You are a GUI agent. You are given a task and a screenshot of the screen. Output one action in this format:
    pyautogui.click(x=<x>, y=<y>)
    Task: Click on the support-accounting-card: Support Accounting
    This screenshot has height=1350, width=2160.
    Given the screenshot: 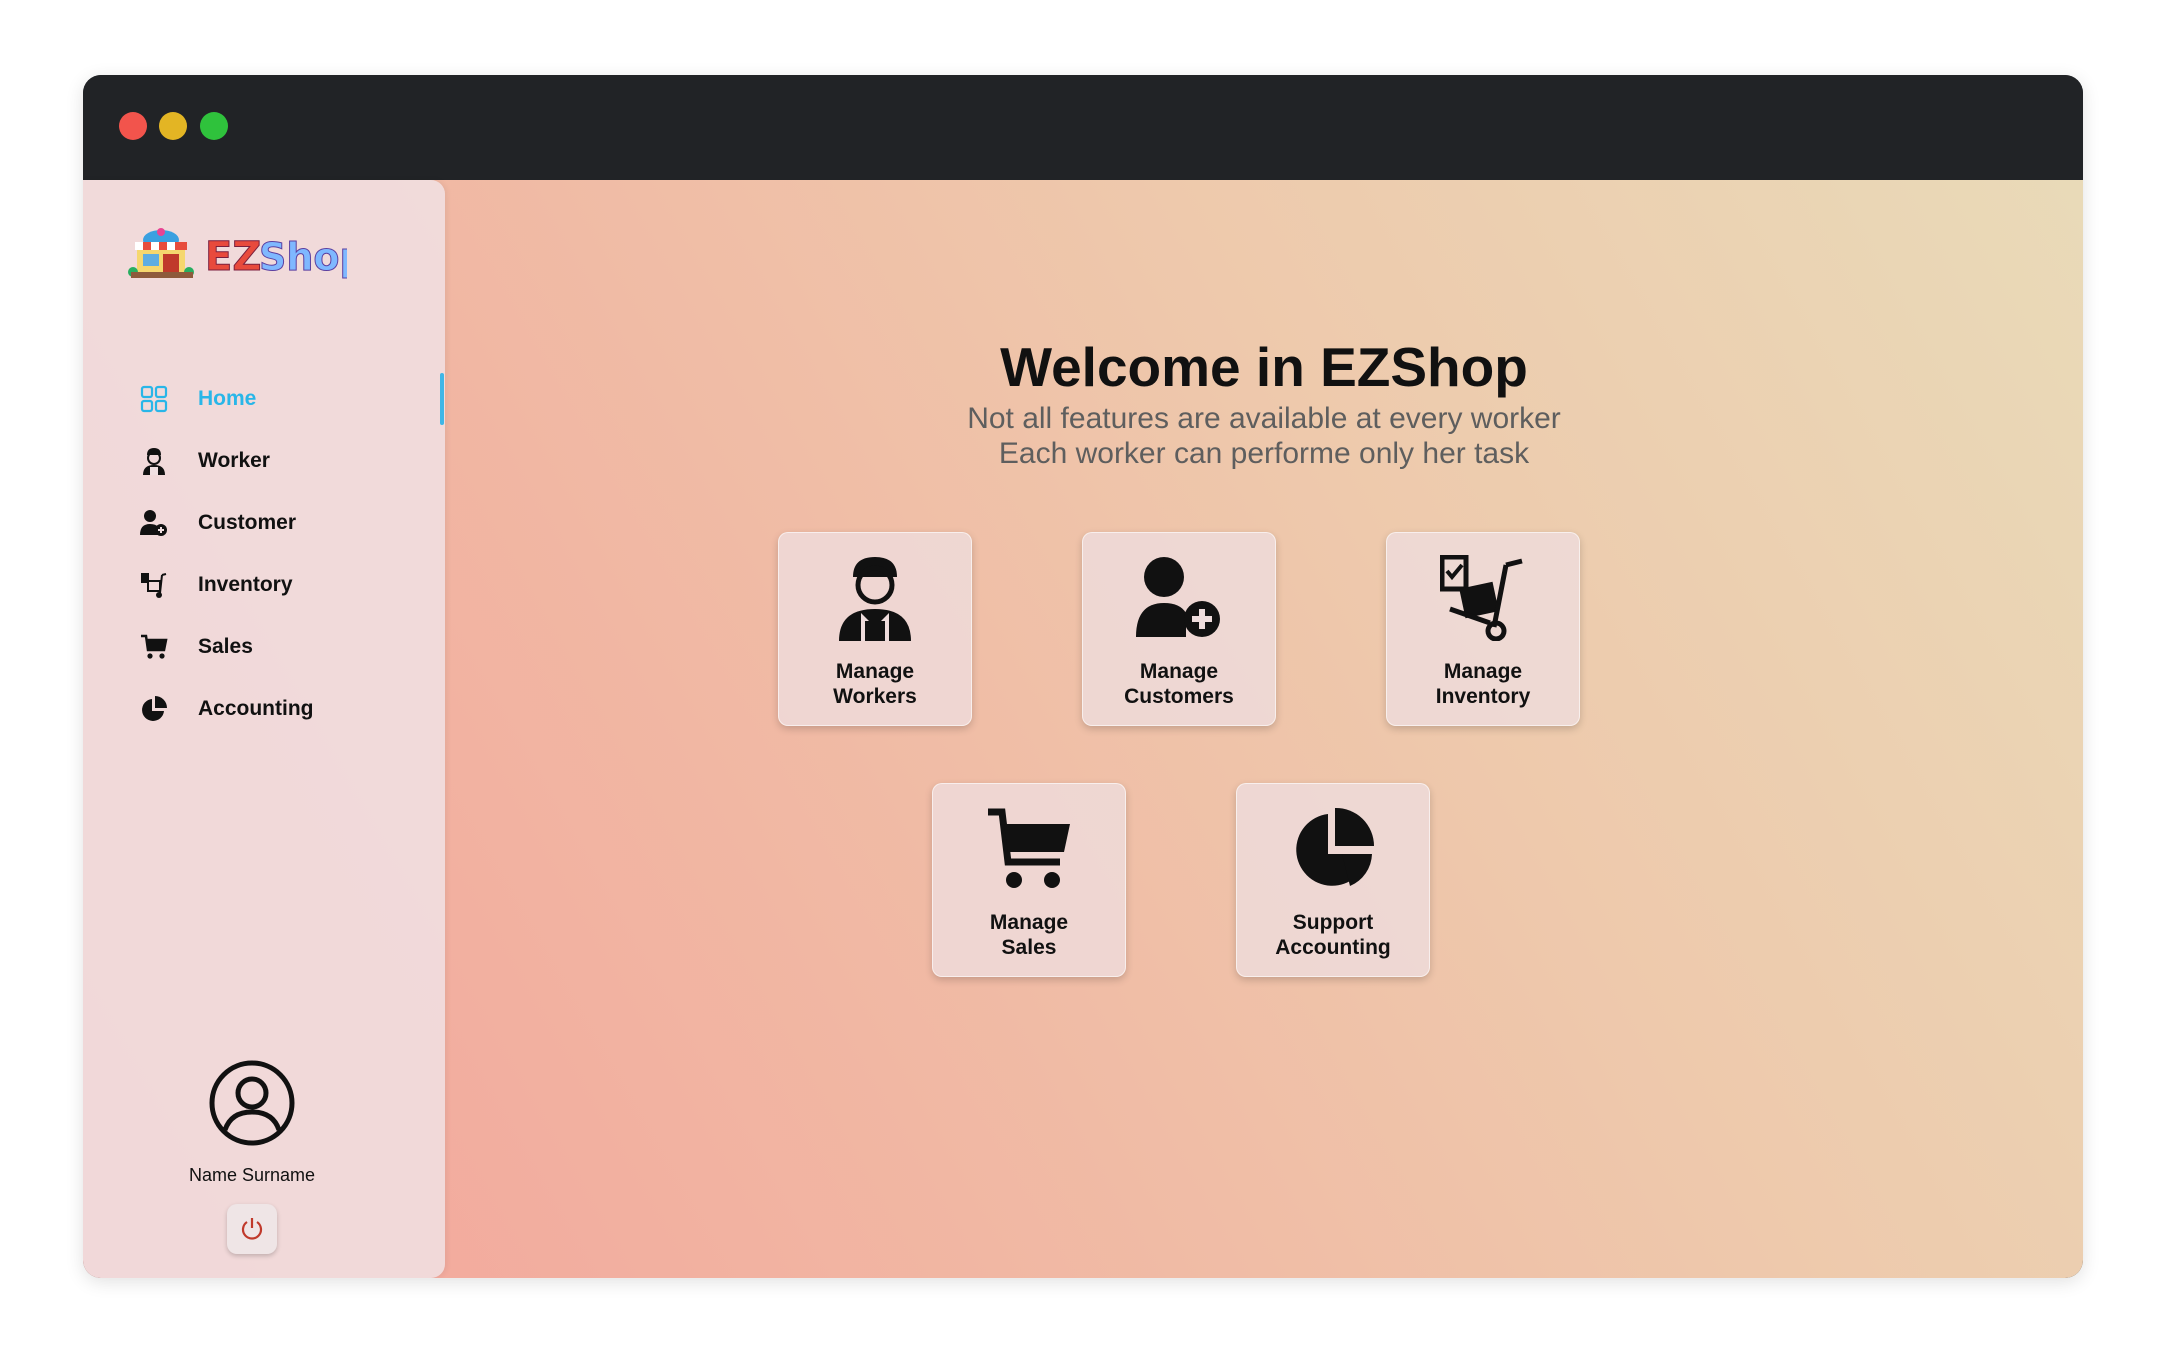 What is the action you would take?
    pyautogui.click(x=1333, y=880)
    